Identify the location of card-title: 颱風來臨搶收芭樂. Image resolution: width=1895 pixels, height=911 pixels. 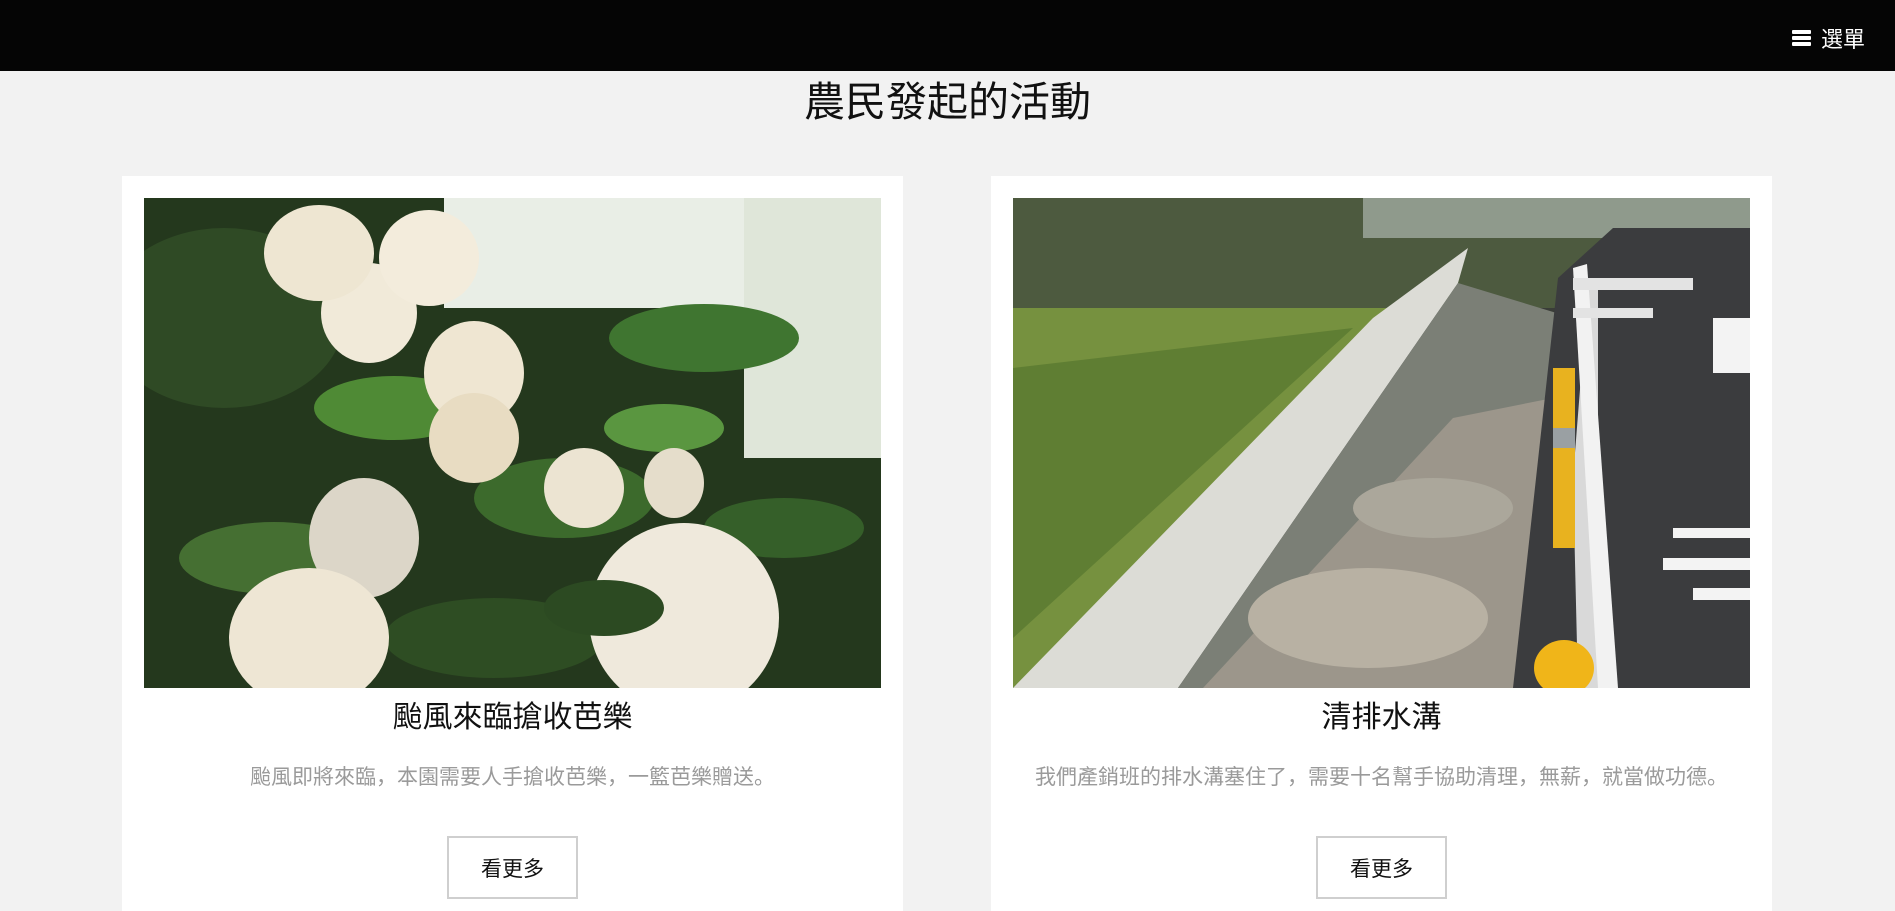
(512, 717).